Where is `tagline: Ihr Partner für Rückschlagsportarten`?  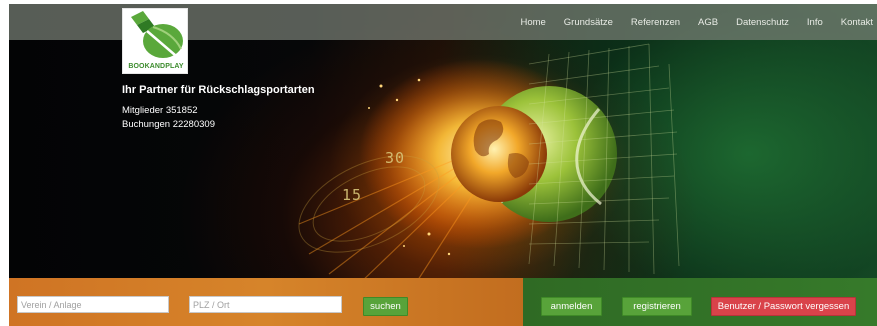
tagline: Ihr Partner für Rückschlagsportarten is located at coordinates (218, 90).